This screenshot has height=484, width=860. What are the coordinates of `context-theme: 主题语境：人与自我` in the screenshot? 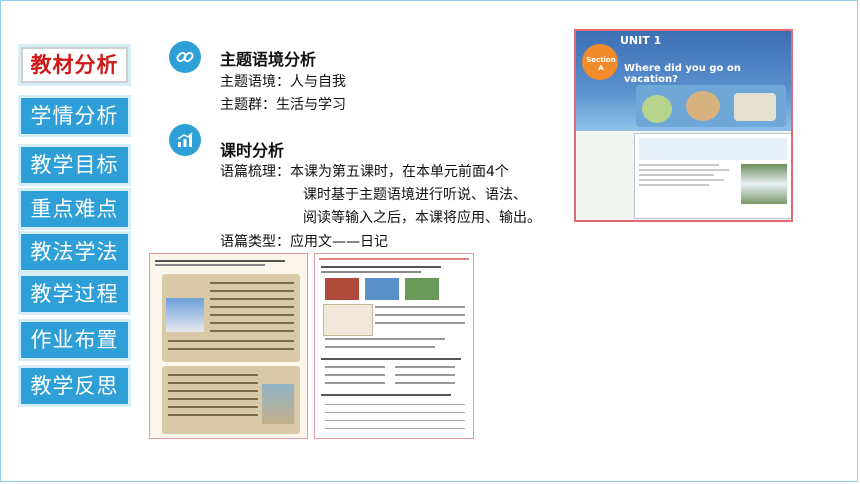 It's located at (283, 82).